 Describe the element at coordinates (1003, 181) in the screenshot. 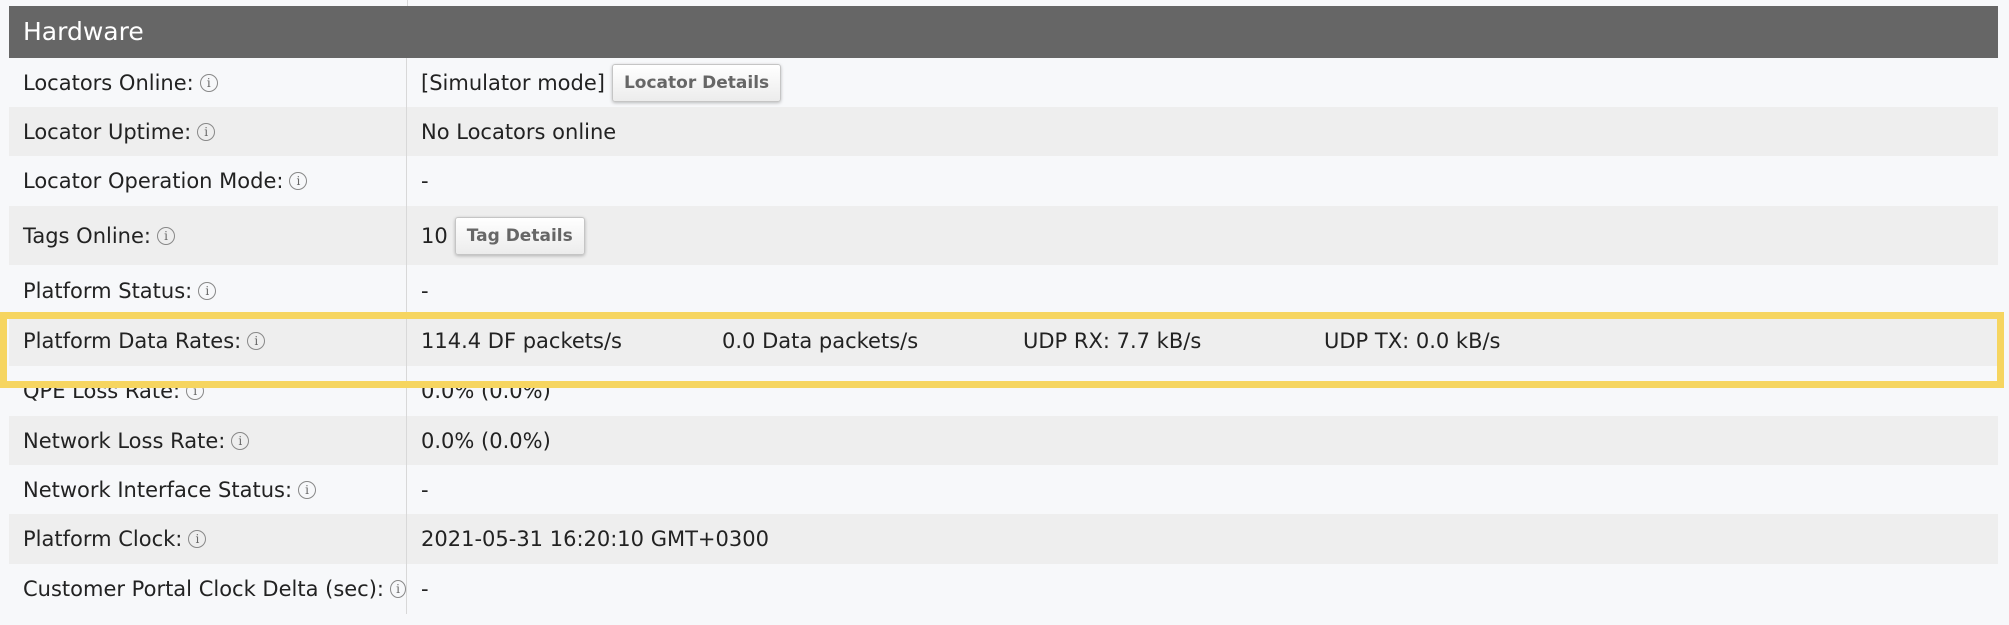

I see `row-locator-operation-mode: Locator Operation Mode: i -` at that location.